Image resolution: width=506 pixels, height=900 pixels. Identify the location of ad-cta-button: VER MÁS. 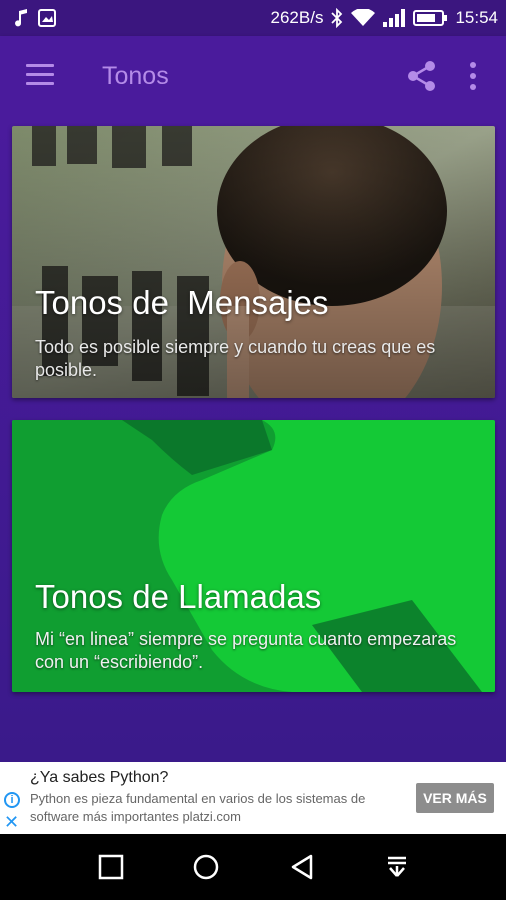
(455, 798).